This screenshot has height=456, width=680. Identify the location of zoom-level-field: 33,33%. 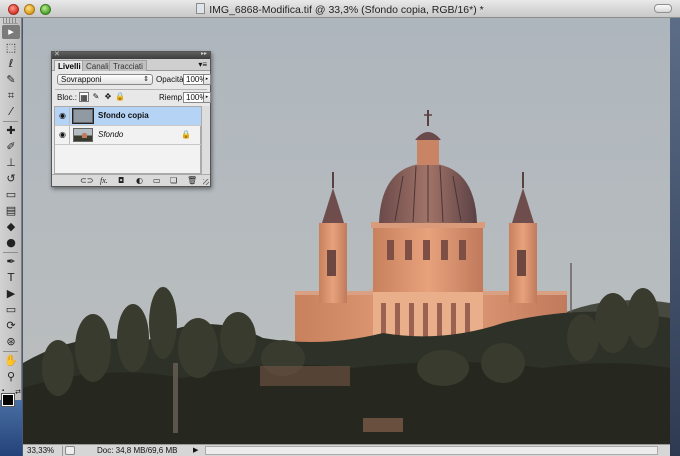
(45, 451).